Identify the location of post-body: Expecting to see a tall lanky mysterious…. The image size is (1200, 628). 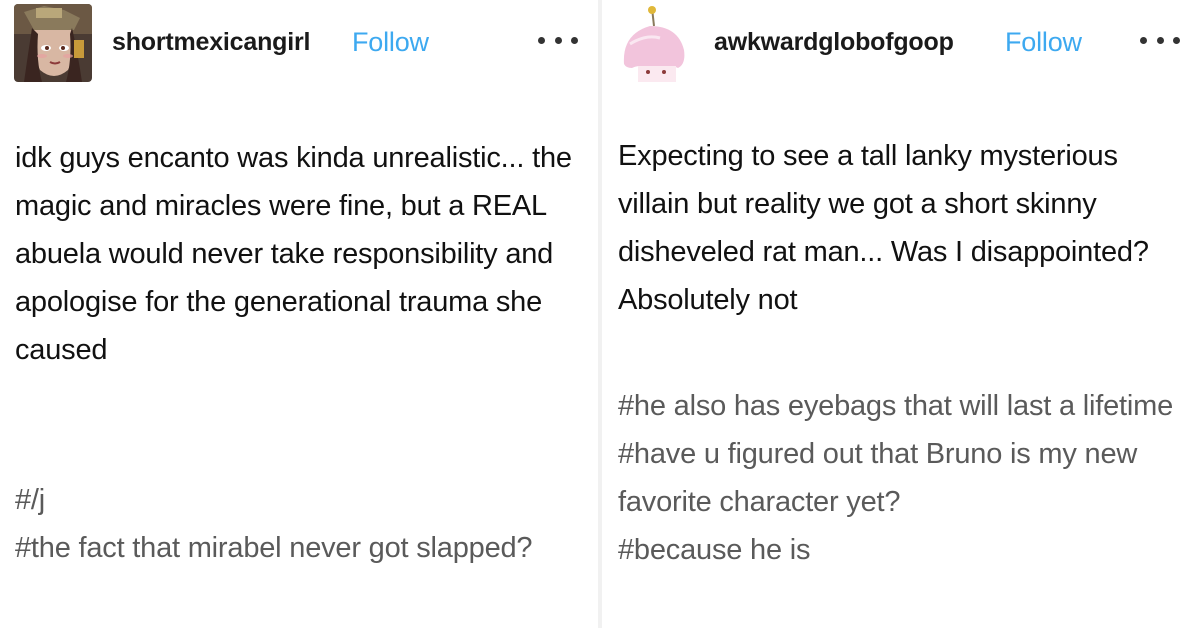
(883, 228).